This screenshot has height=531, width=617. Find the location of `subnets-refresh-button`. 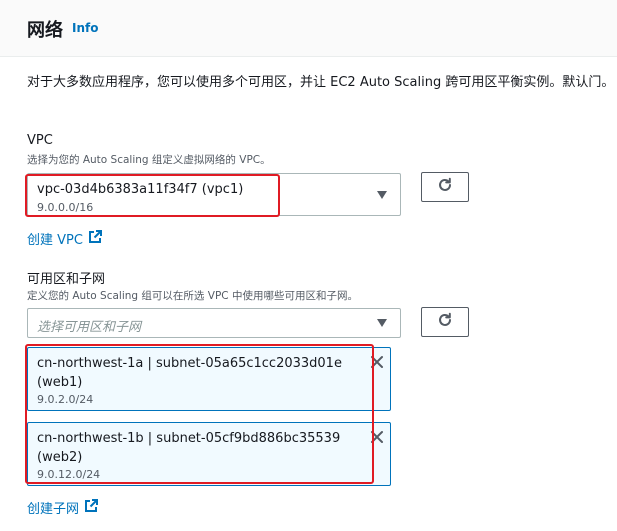

subnets-refresh-button is located at coordinates (445, 322).